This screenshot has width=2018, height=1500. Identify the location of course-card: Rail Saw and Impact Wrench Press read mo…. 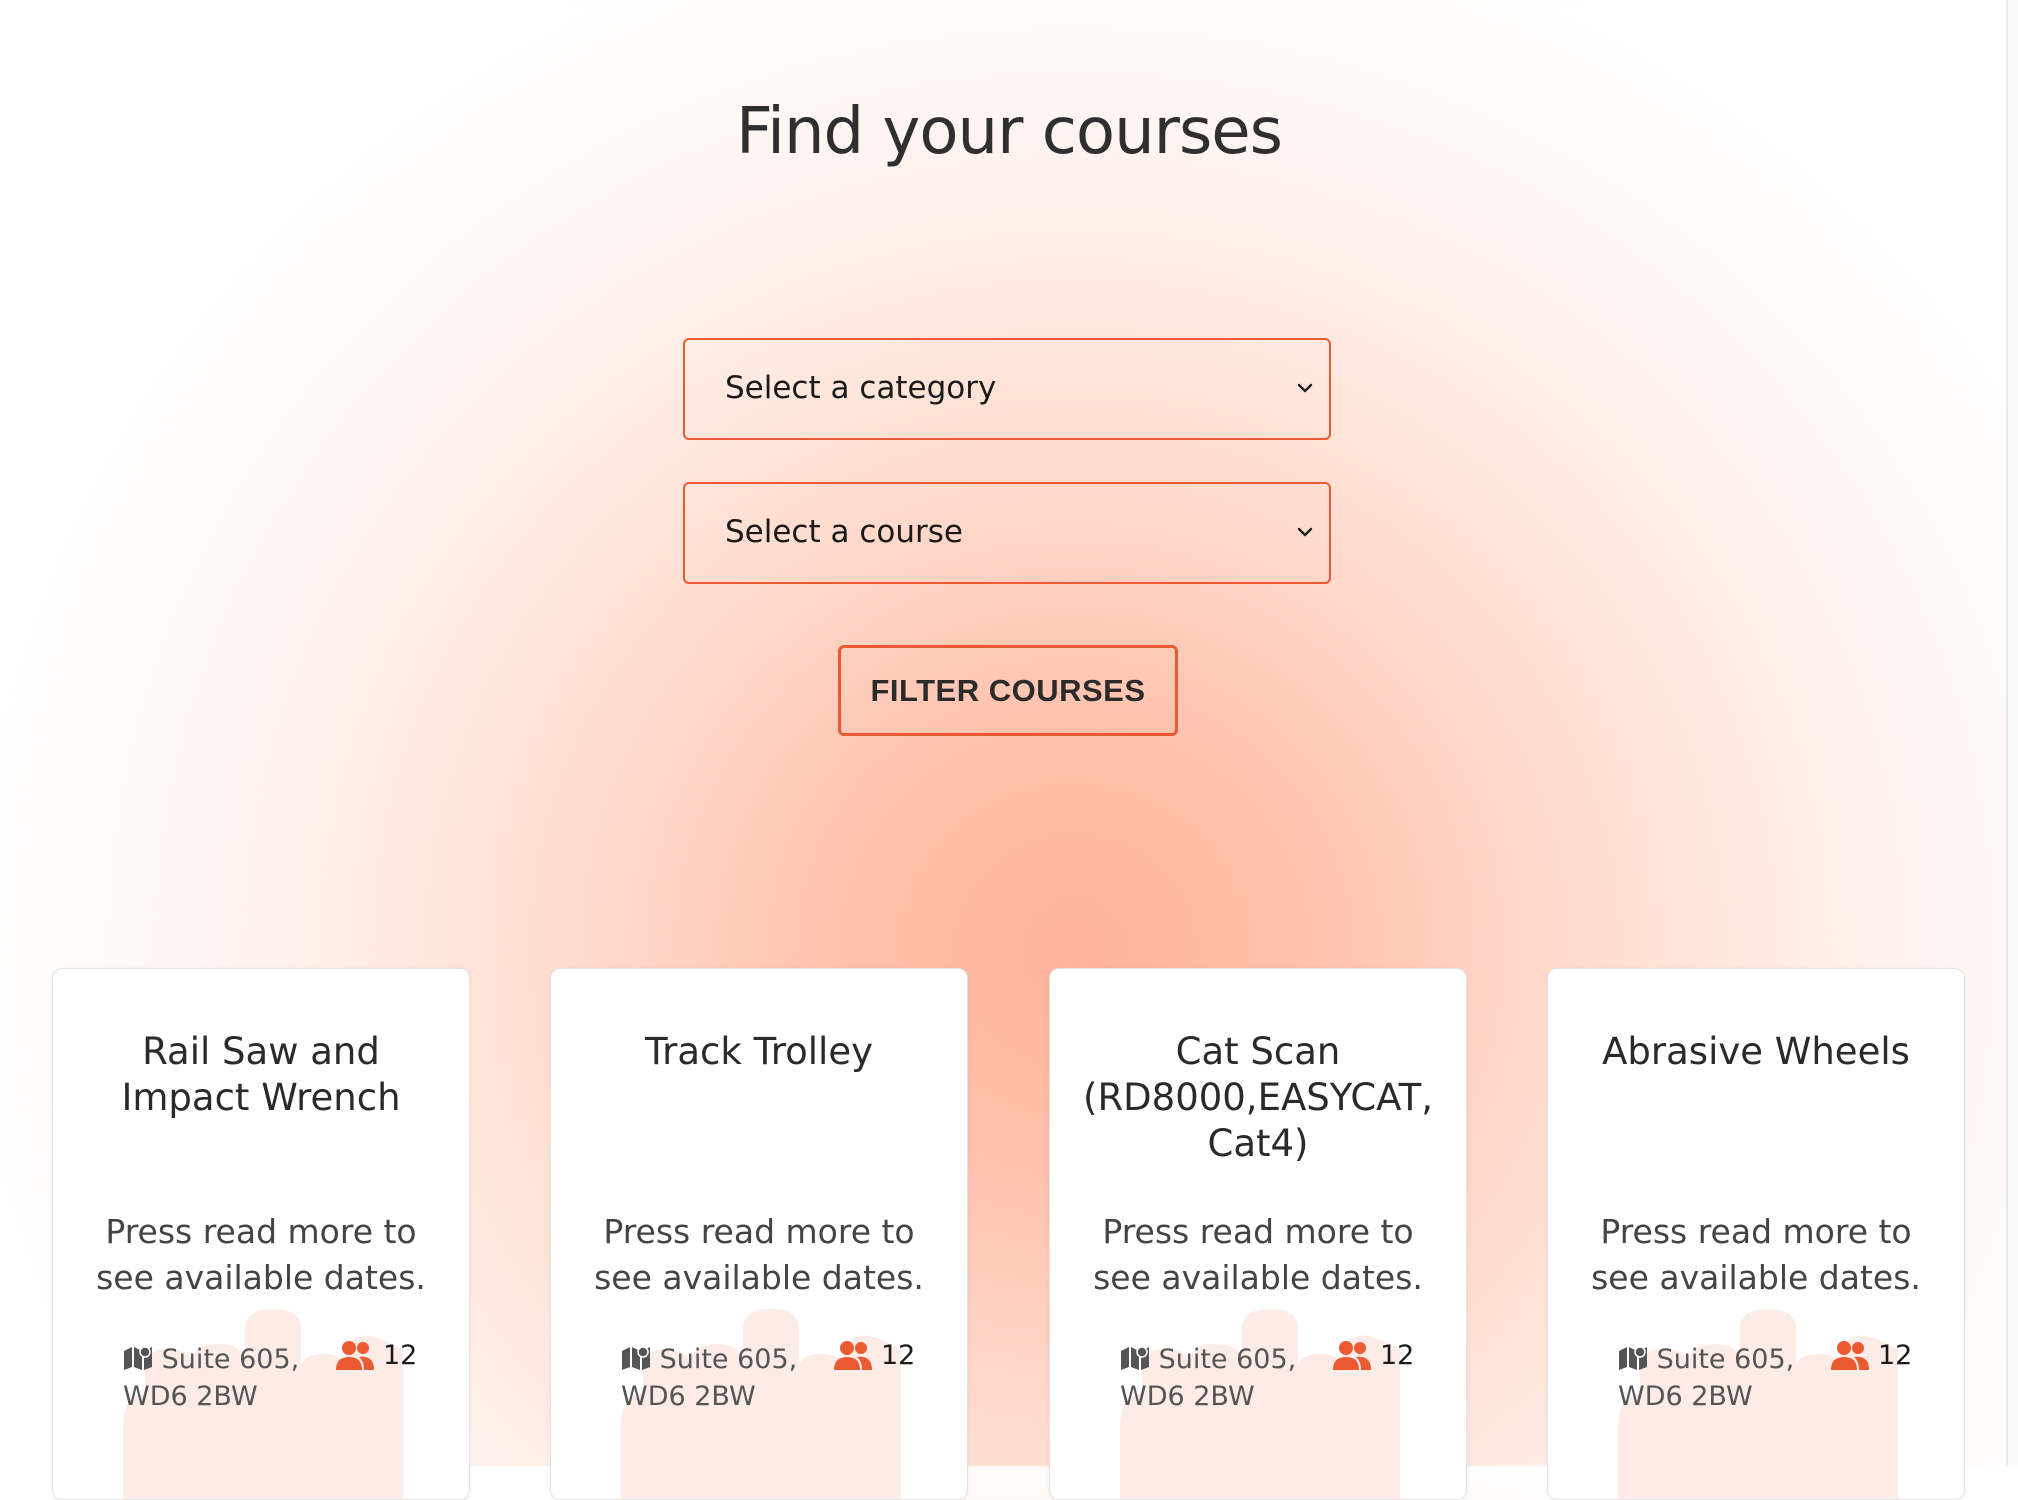
(261, 1234).